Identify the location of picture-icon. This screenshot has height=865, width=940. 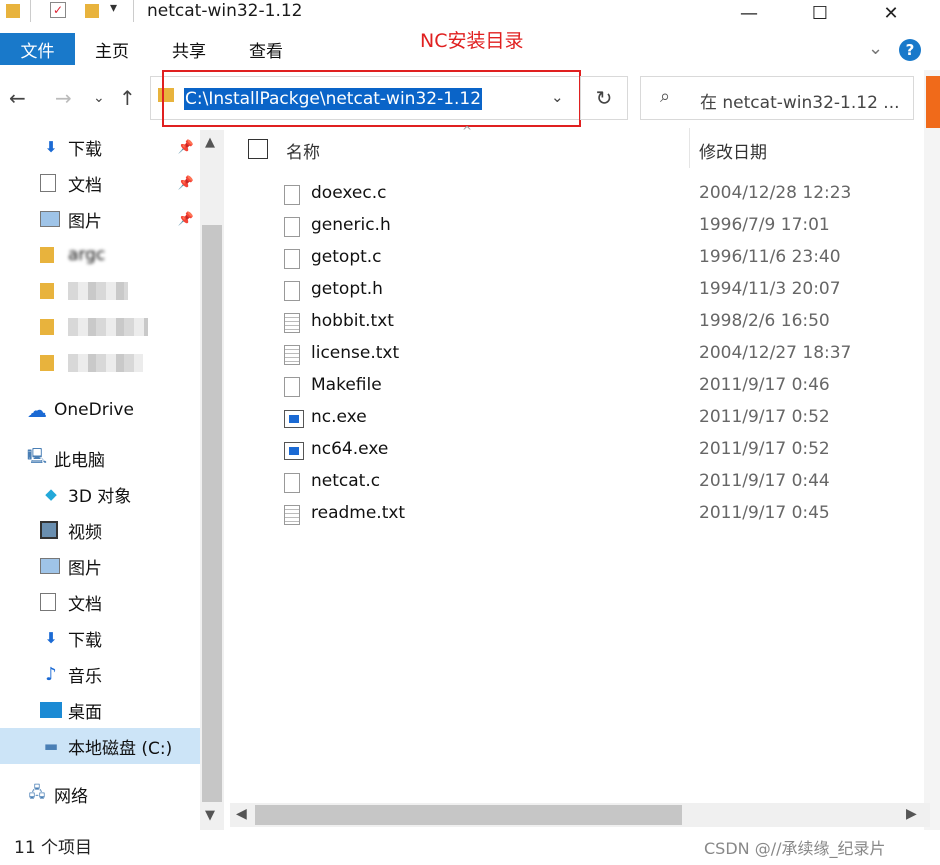
(50, 566).